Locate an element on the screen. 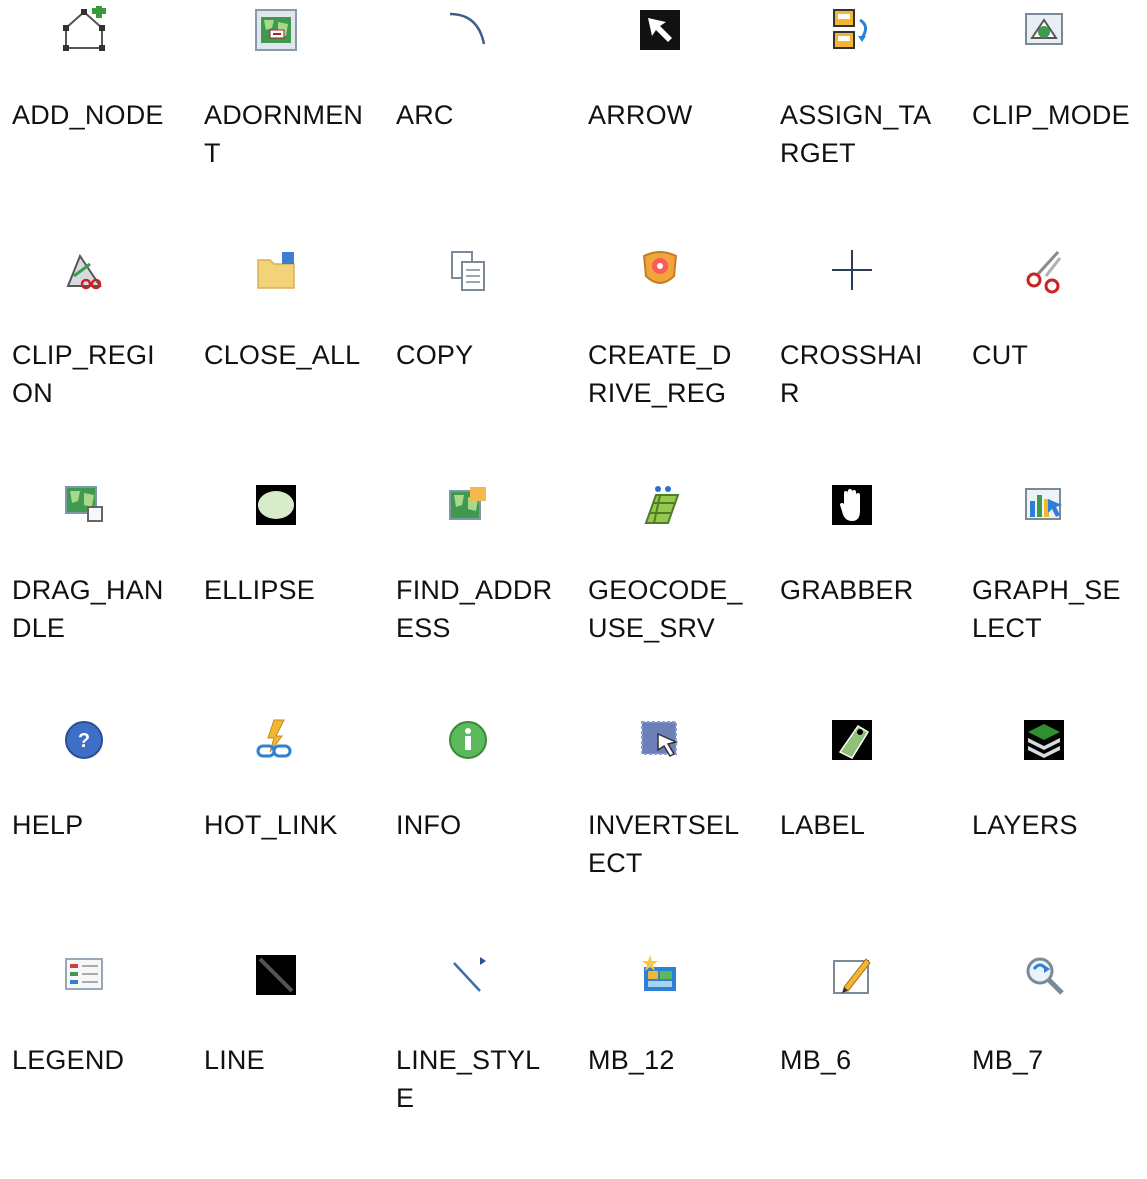 The width and height of the screenshot is (1147, 1179). hot-link-icon is located at coordinates (276, 740).